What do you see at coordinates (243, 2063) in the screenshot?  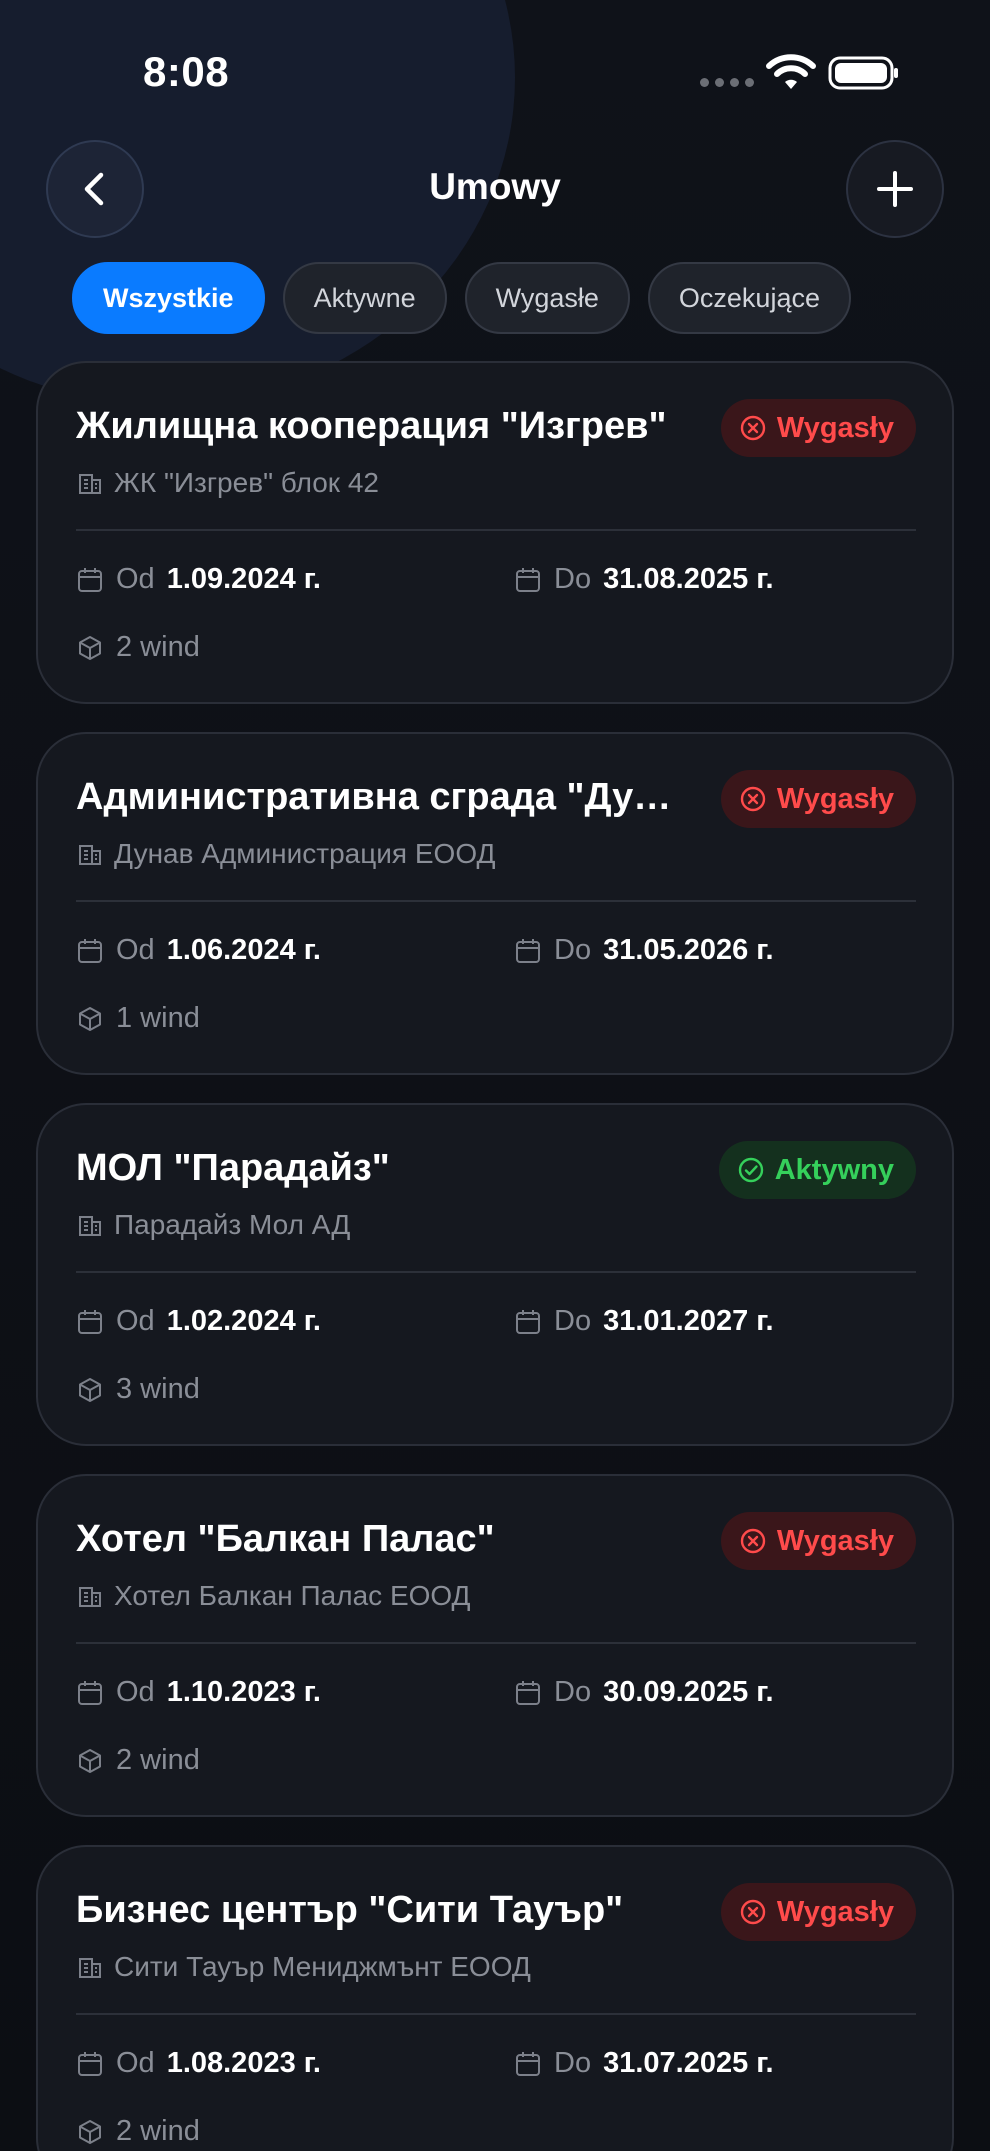 I see `from-value: 1.08.2023 г.` at bounding box center [243, 2063].